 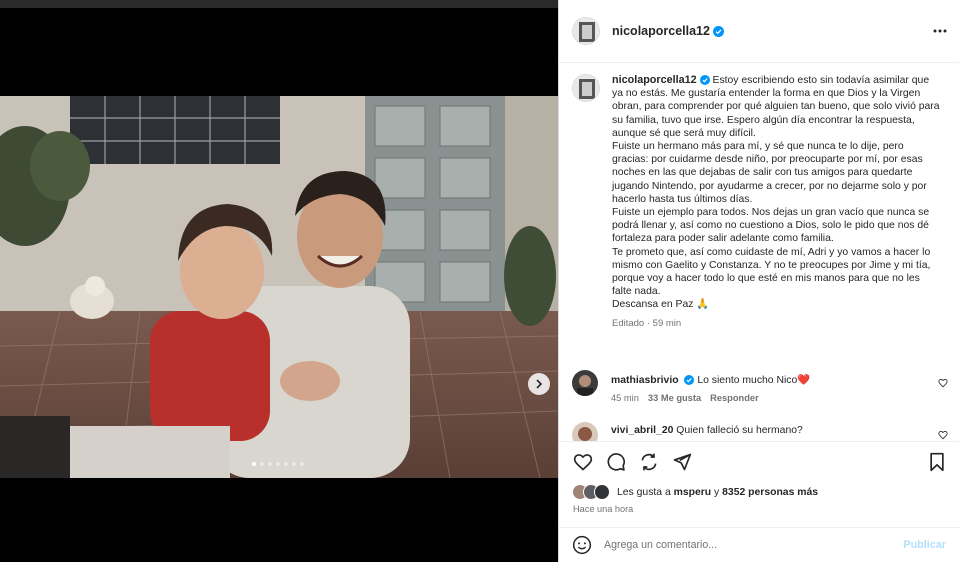 I want to click on next-slide-button, so click(x=539, y=384).